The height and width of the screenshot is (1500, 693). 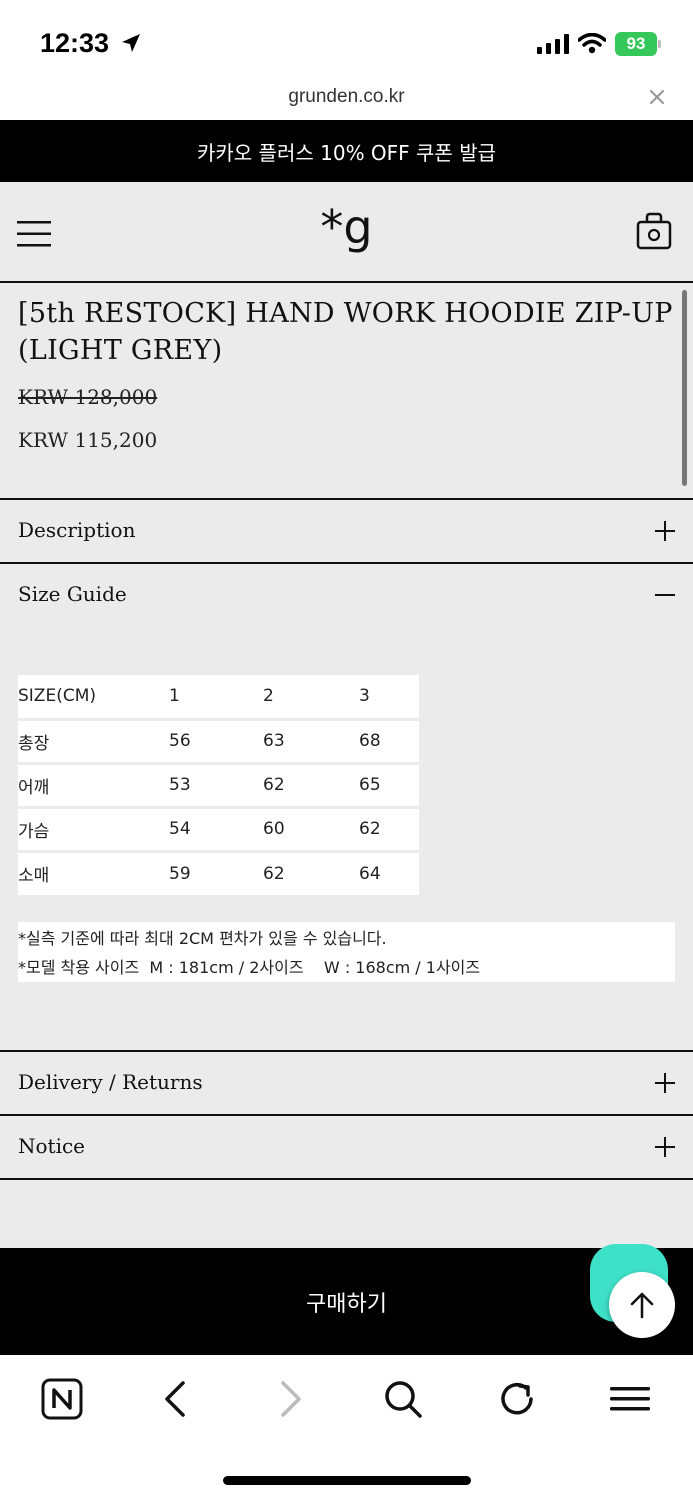 I want to click on table-cell: 53, so click(x=216, y=786).